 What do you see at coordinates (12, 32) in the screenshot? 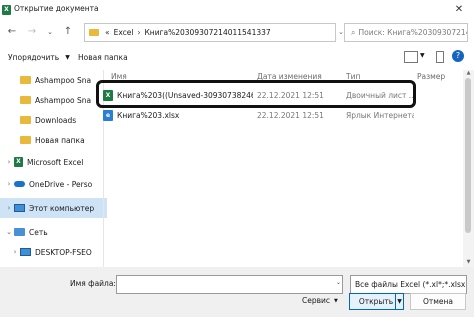
I see `back-icon: ←` at bounding box center [12, 32].